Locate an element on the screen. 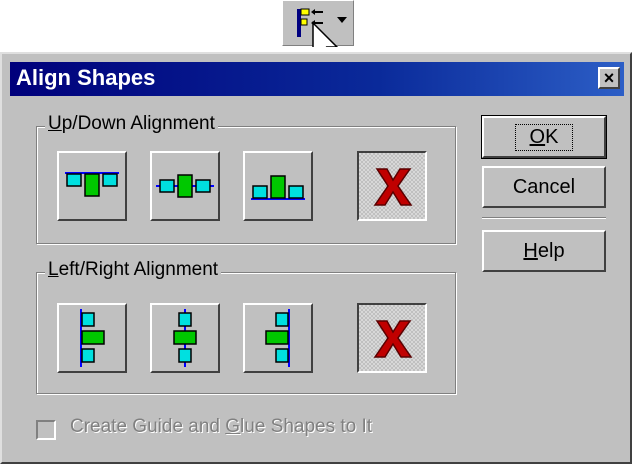 The width and height of the screenshot is (632, 464). close-icon: × is located at coordinates (609, 78).